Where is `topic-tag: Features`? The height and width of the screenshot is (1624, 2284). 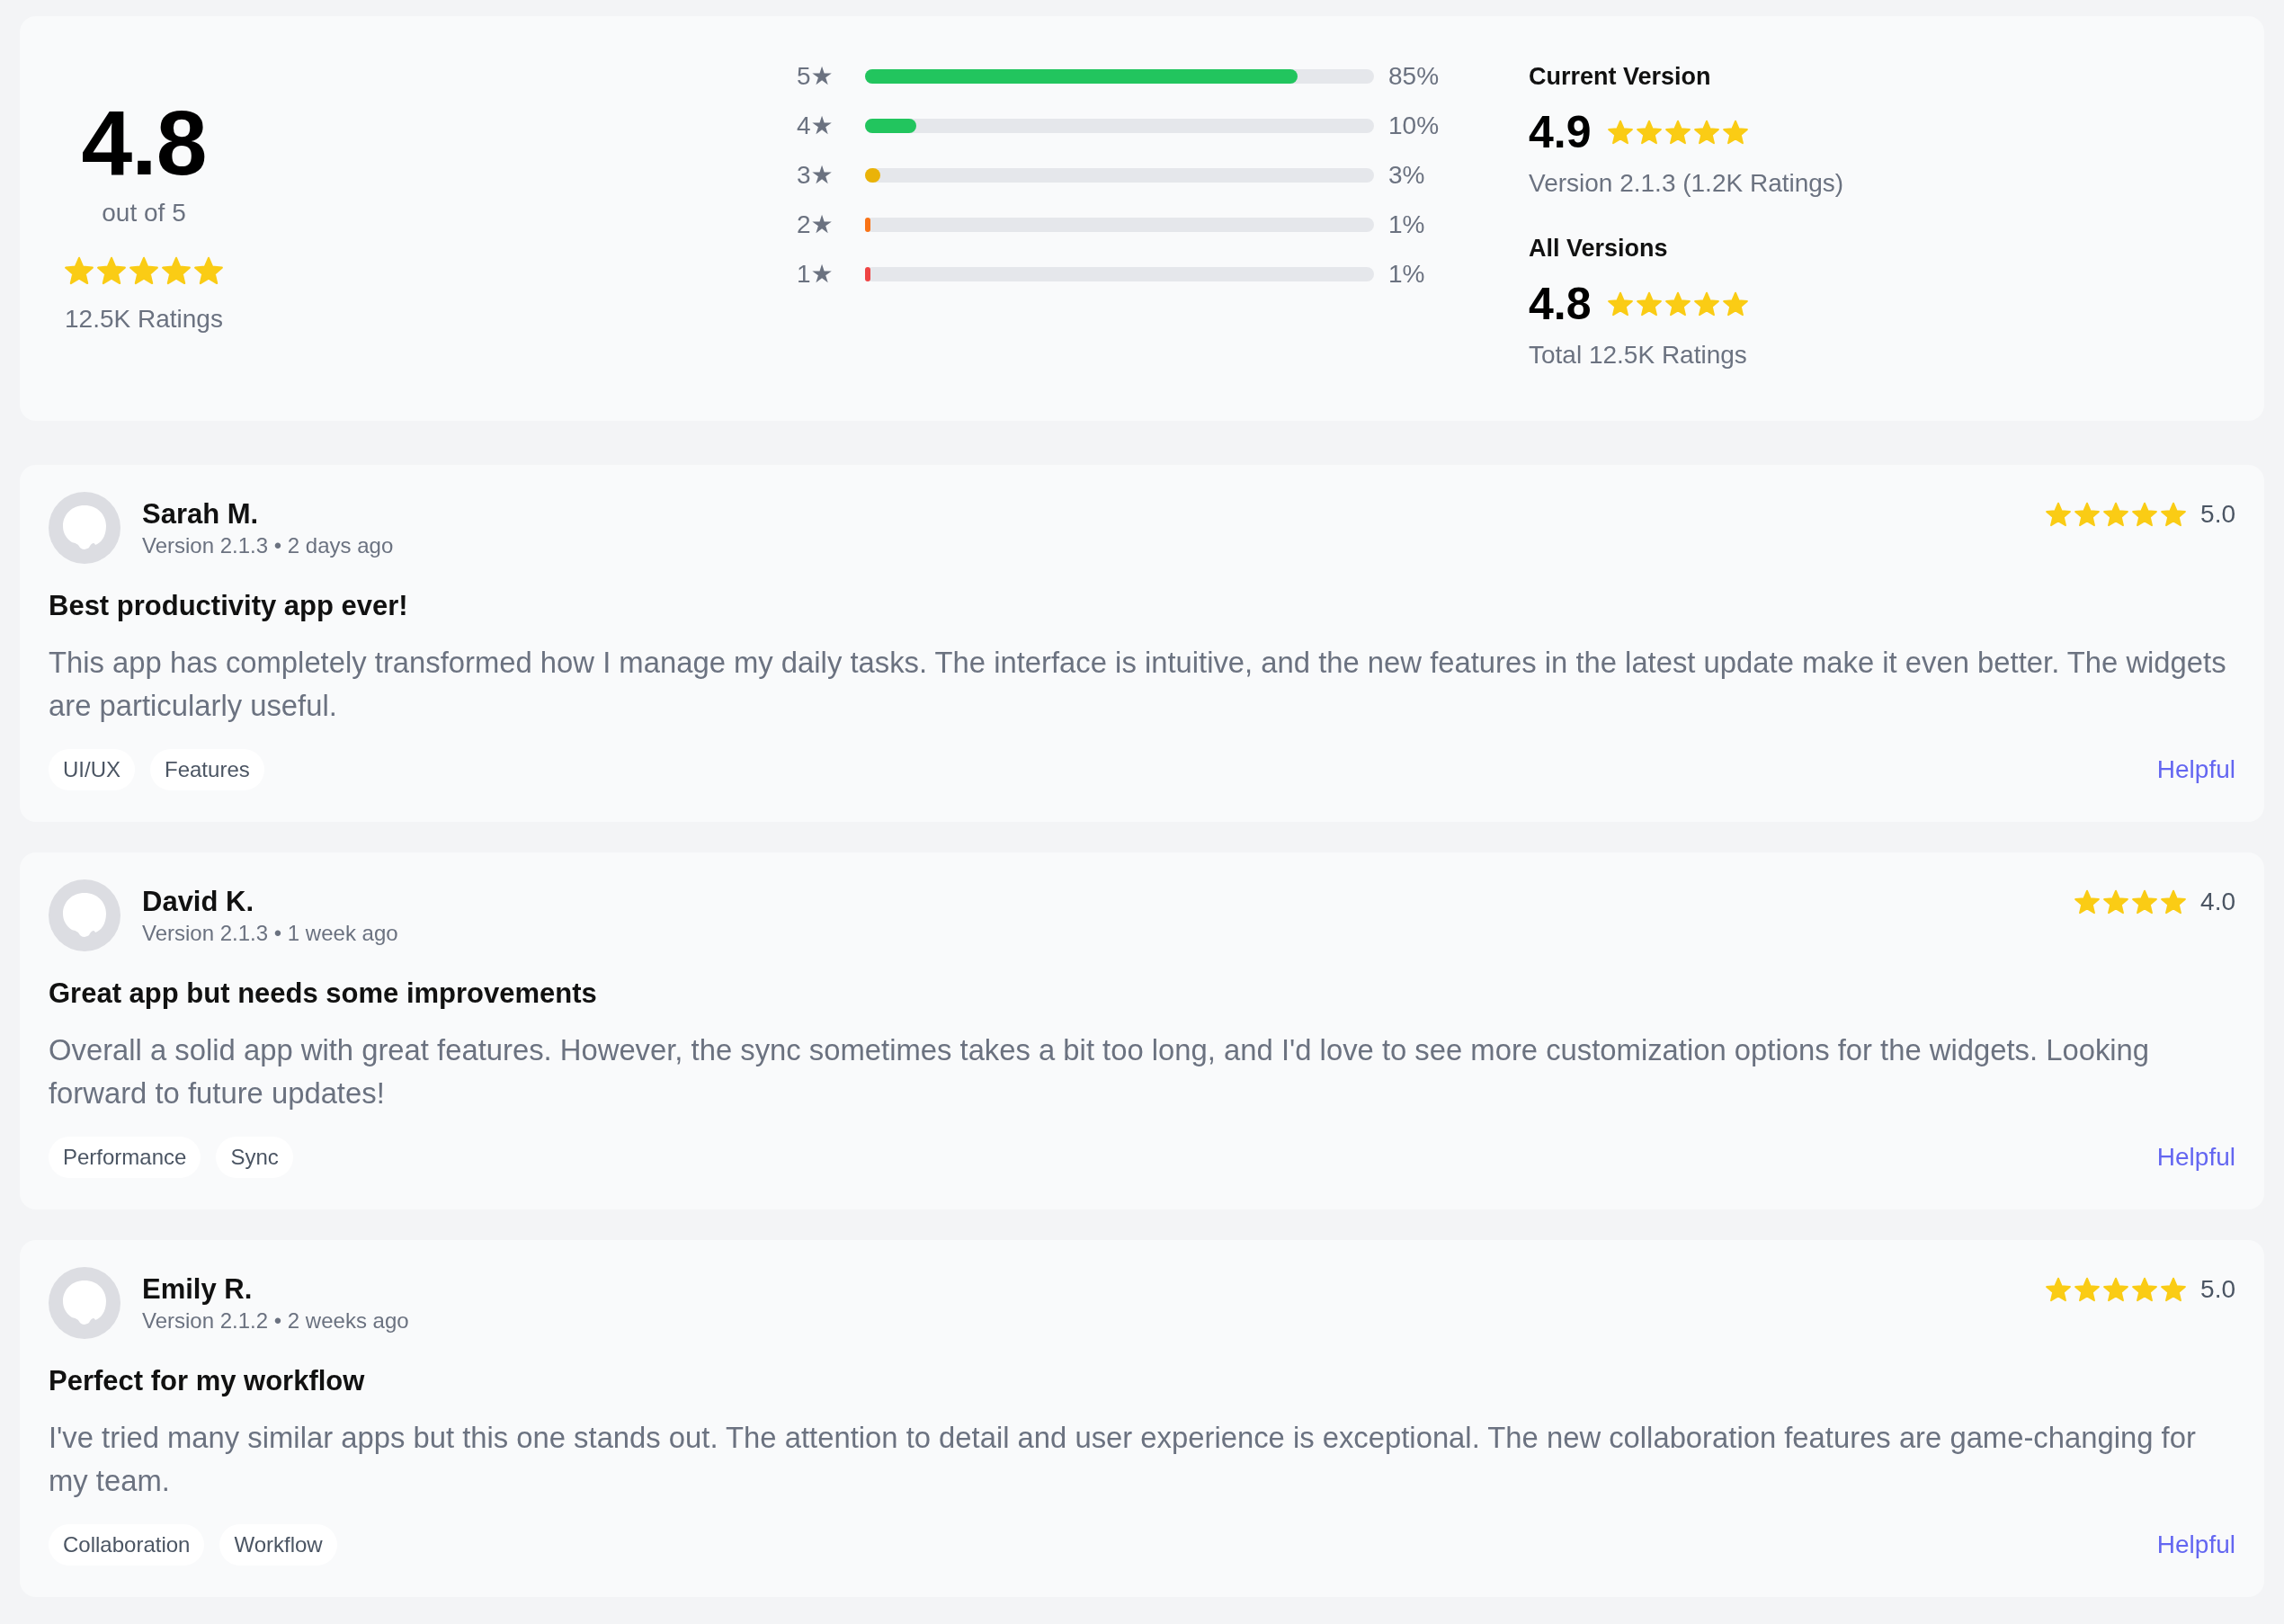
topic-tag: Features is located at coordinates (207, 769).